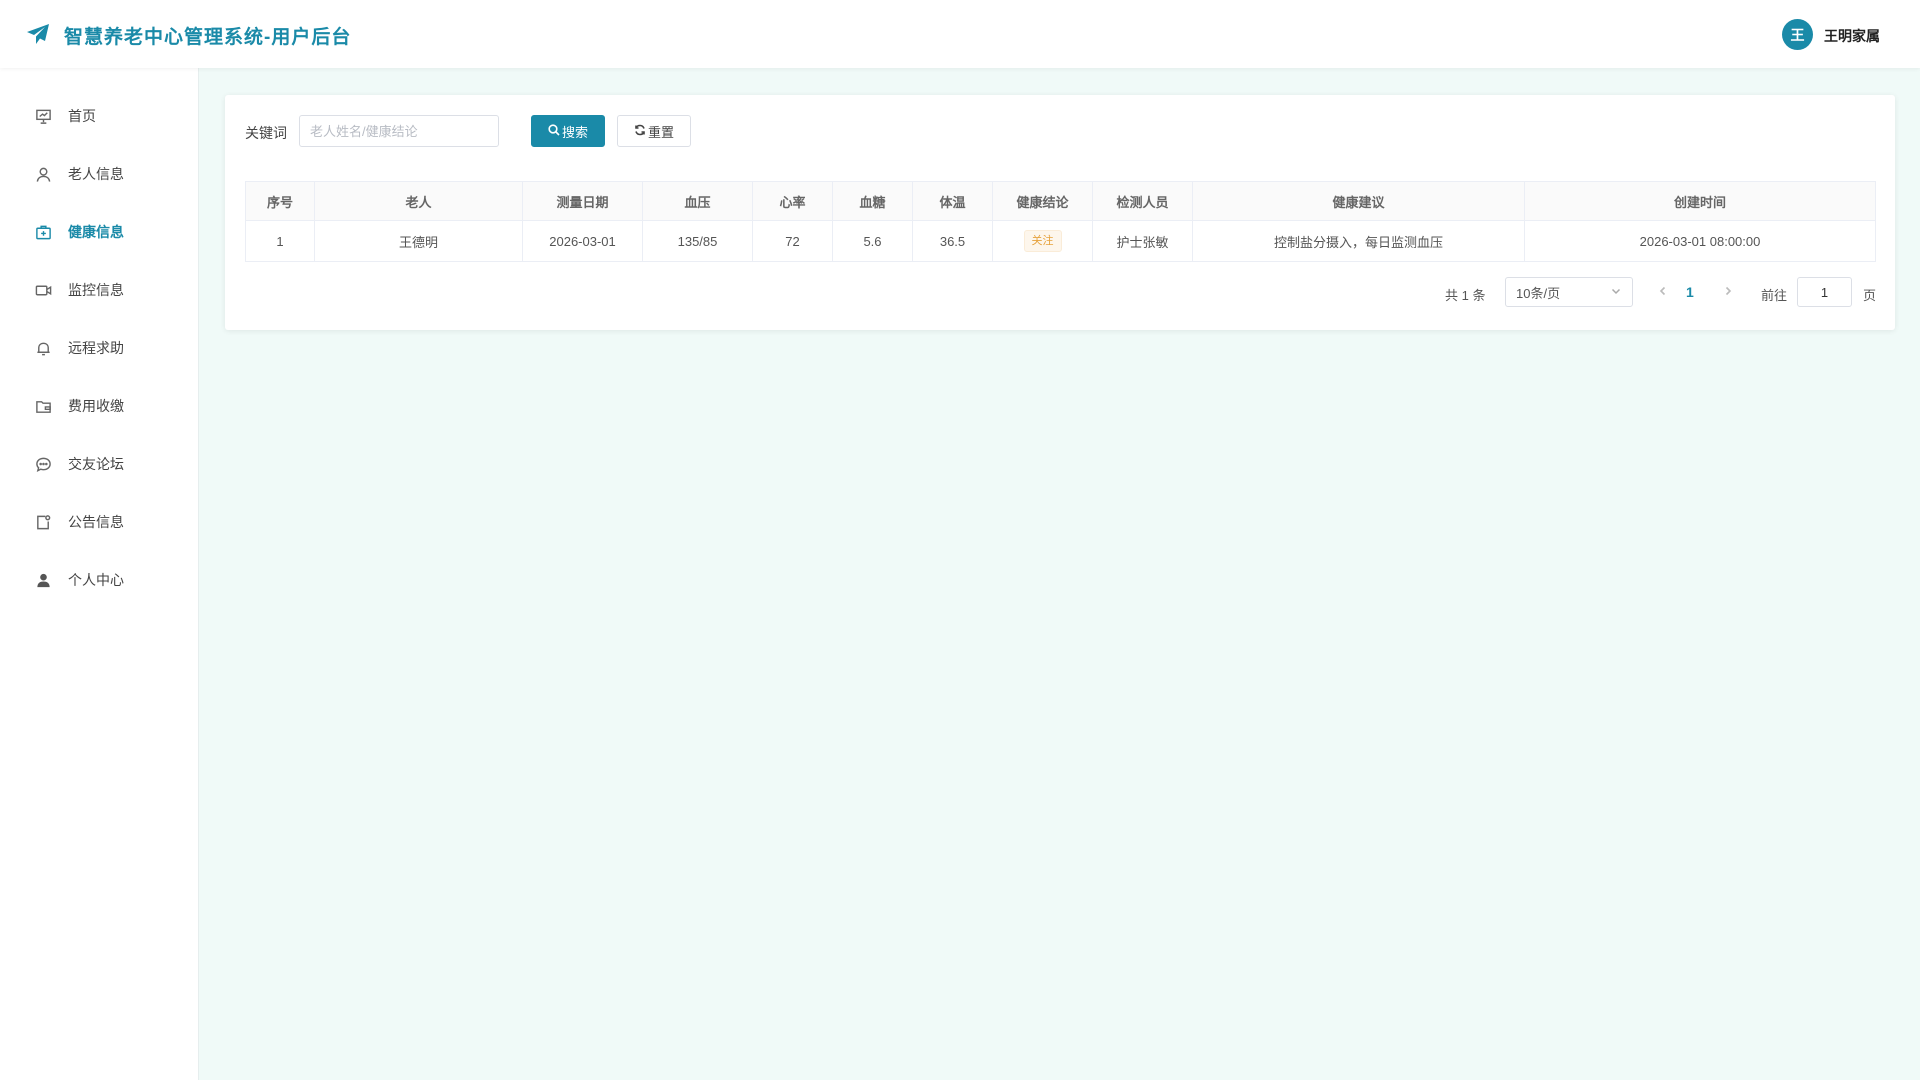 This screenshot has width=1920, height=1080. Describe the element at coordinates (1465, 295) in the screenshot. I see `pagination-total: 共 1 条` at that location.